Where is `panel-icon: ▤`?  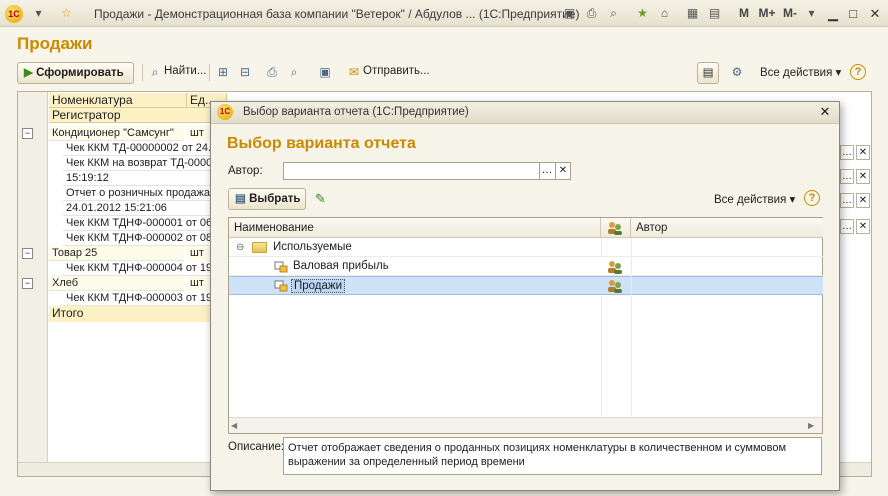 panel-icon: ▤ is located at coordinates (708, 73).